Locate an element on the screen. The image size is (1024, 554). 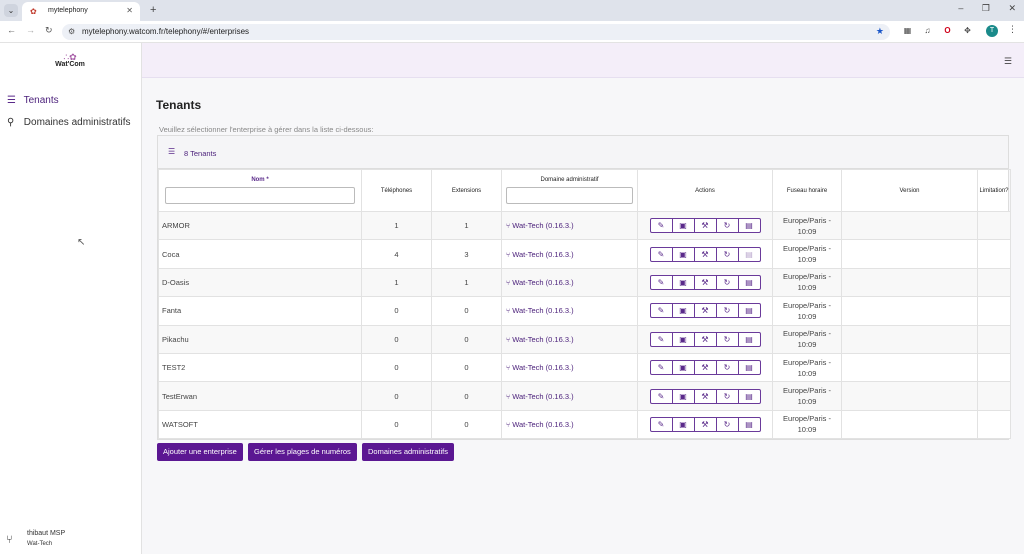
logo: ∴✿ Wat'Com is located at coordinates (70, 61).